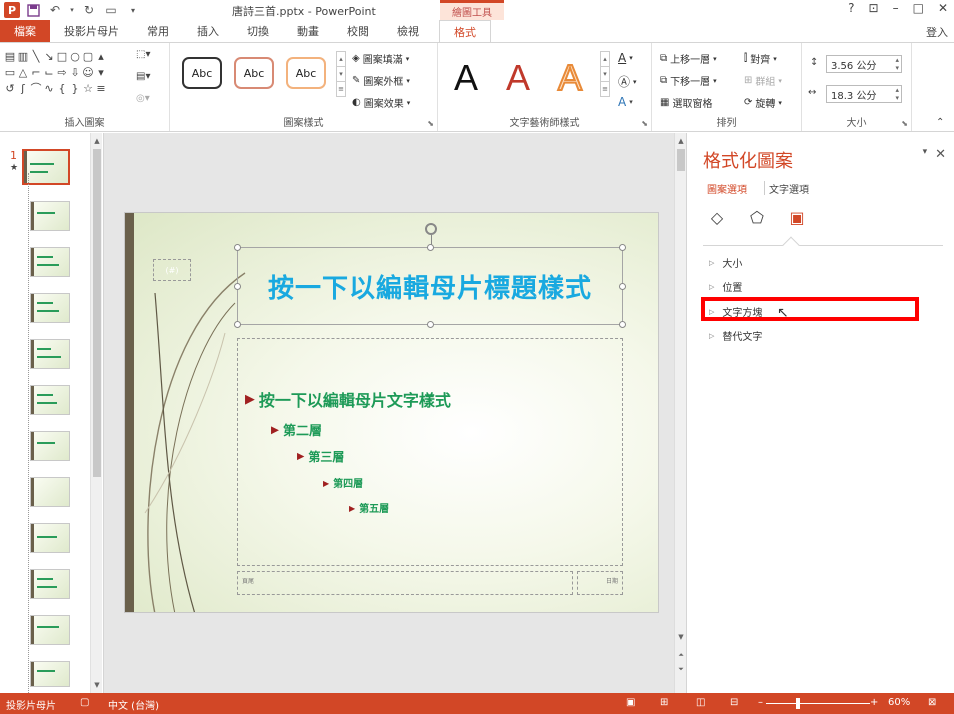 The image size is (954, 714). Describe the element at coordinates (101, 72) in the screenshot. I see `gallery-down-icon: ▾` at that location.